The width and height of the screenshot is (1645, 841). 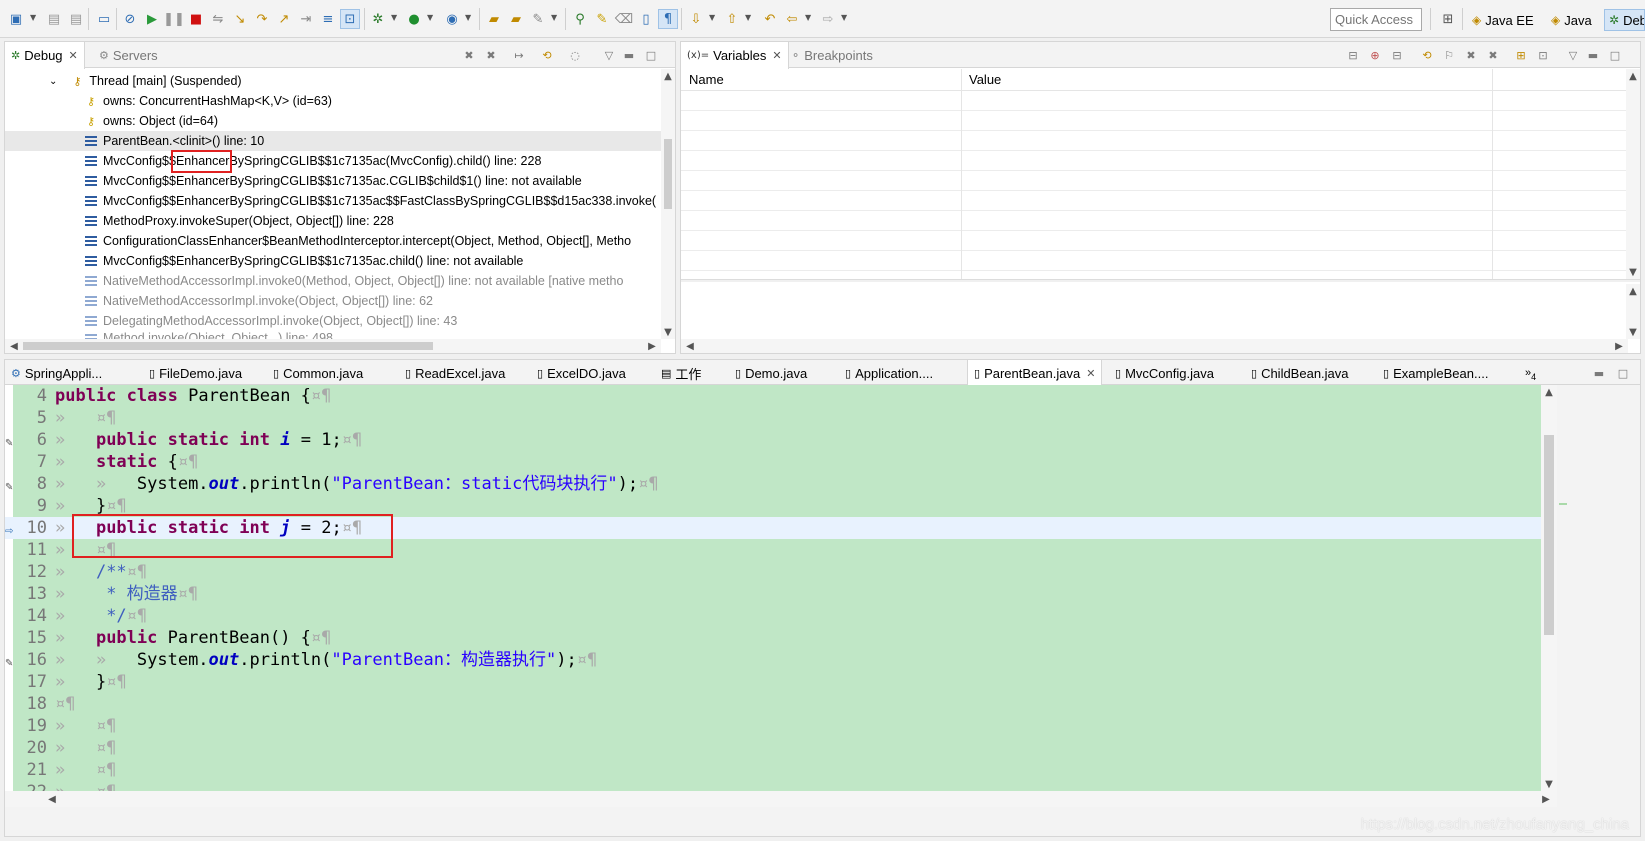 What do you see at coordinates (602, 19) in the screenshot?
I see `mark-occurrences-icon: ✎` at bounding box center [602, 19].